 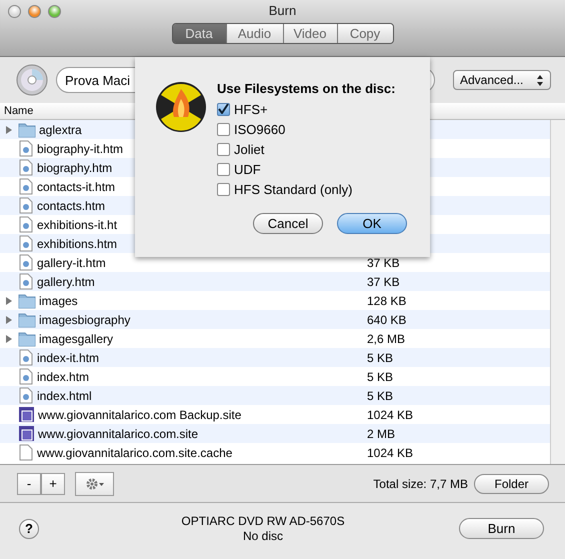 I want to click on checkbox-label: ISO9660, so click(x=260, y=129).